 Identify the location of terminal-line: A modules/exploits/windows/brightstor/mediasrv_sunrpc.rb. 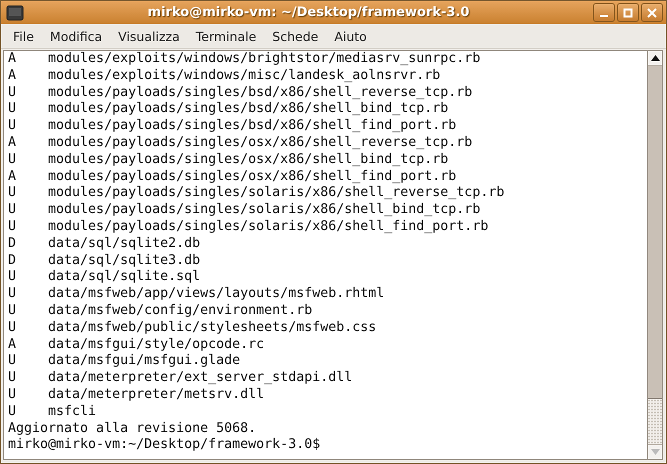
(244, 59).